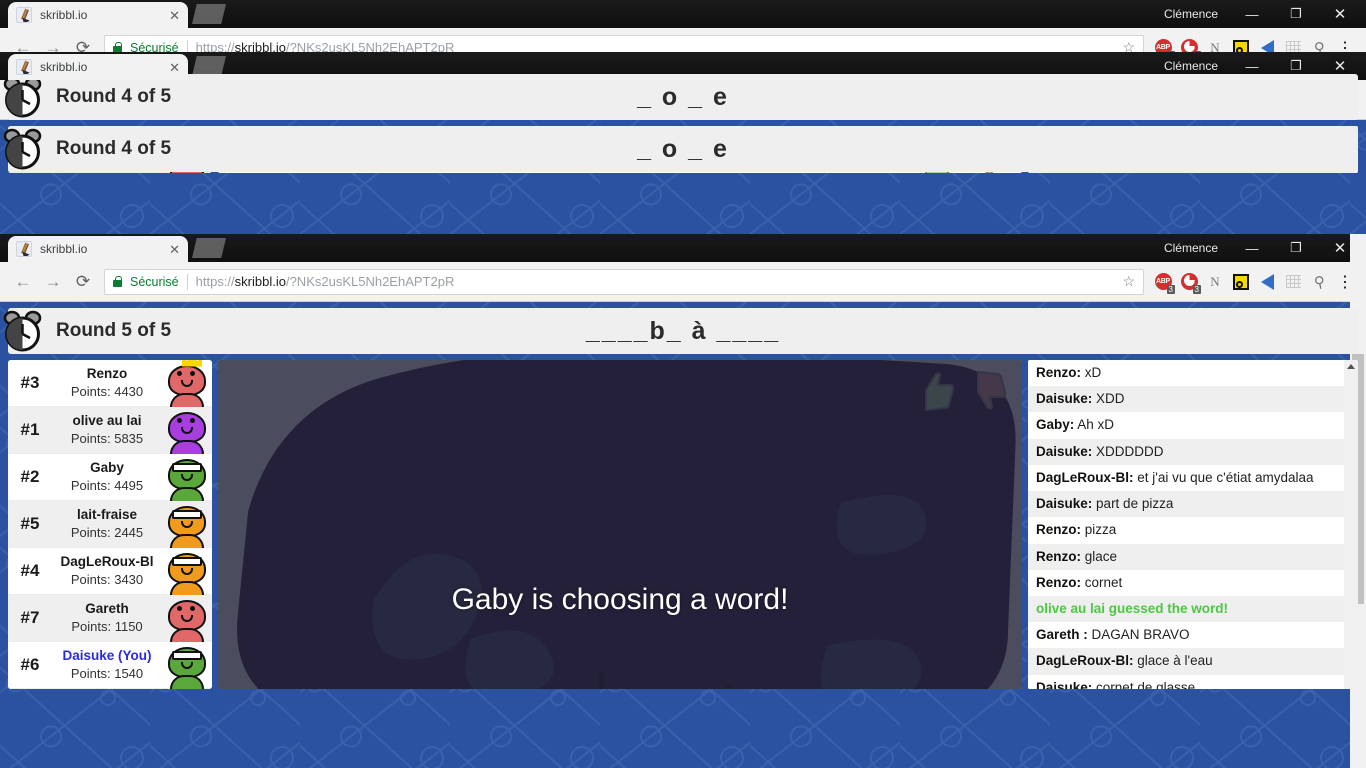  What do you see at coordinates (1340, 14) in the screenshot?
I see `close-window-button: ✕` at bounding box center [1340, 14].